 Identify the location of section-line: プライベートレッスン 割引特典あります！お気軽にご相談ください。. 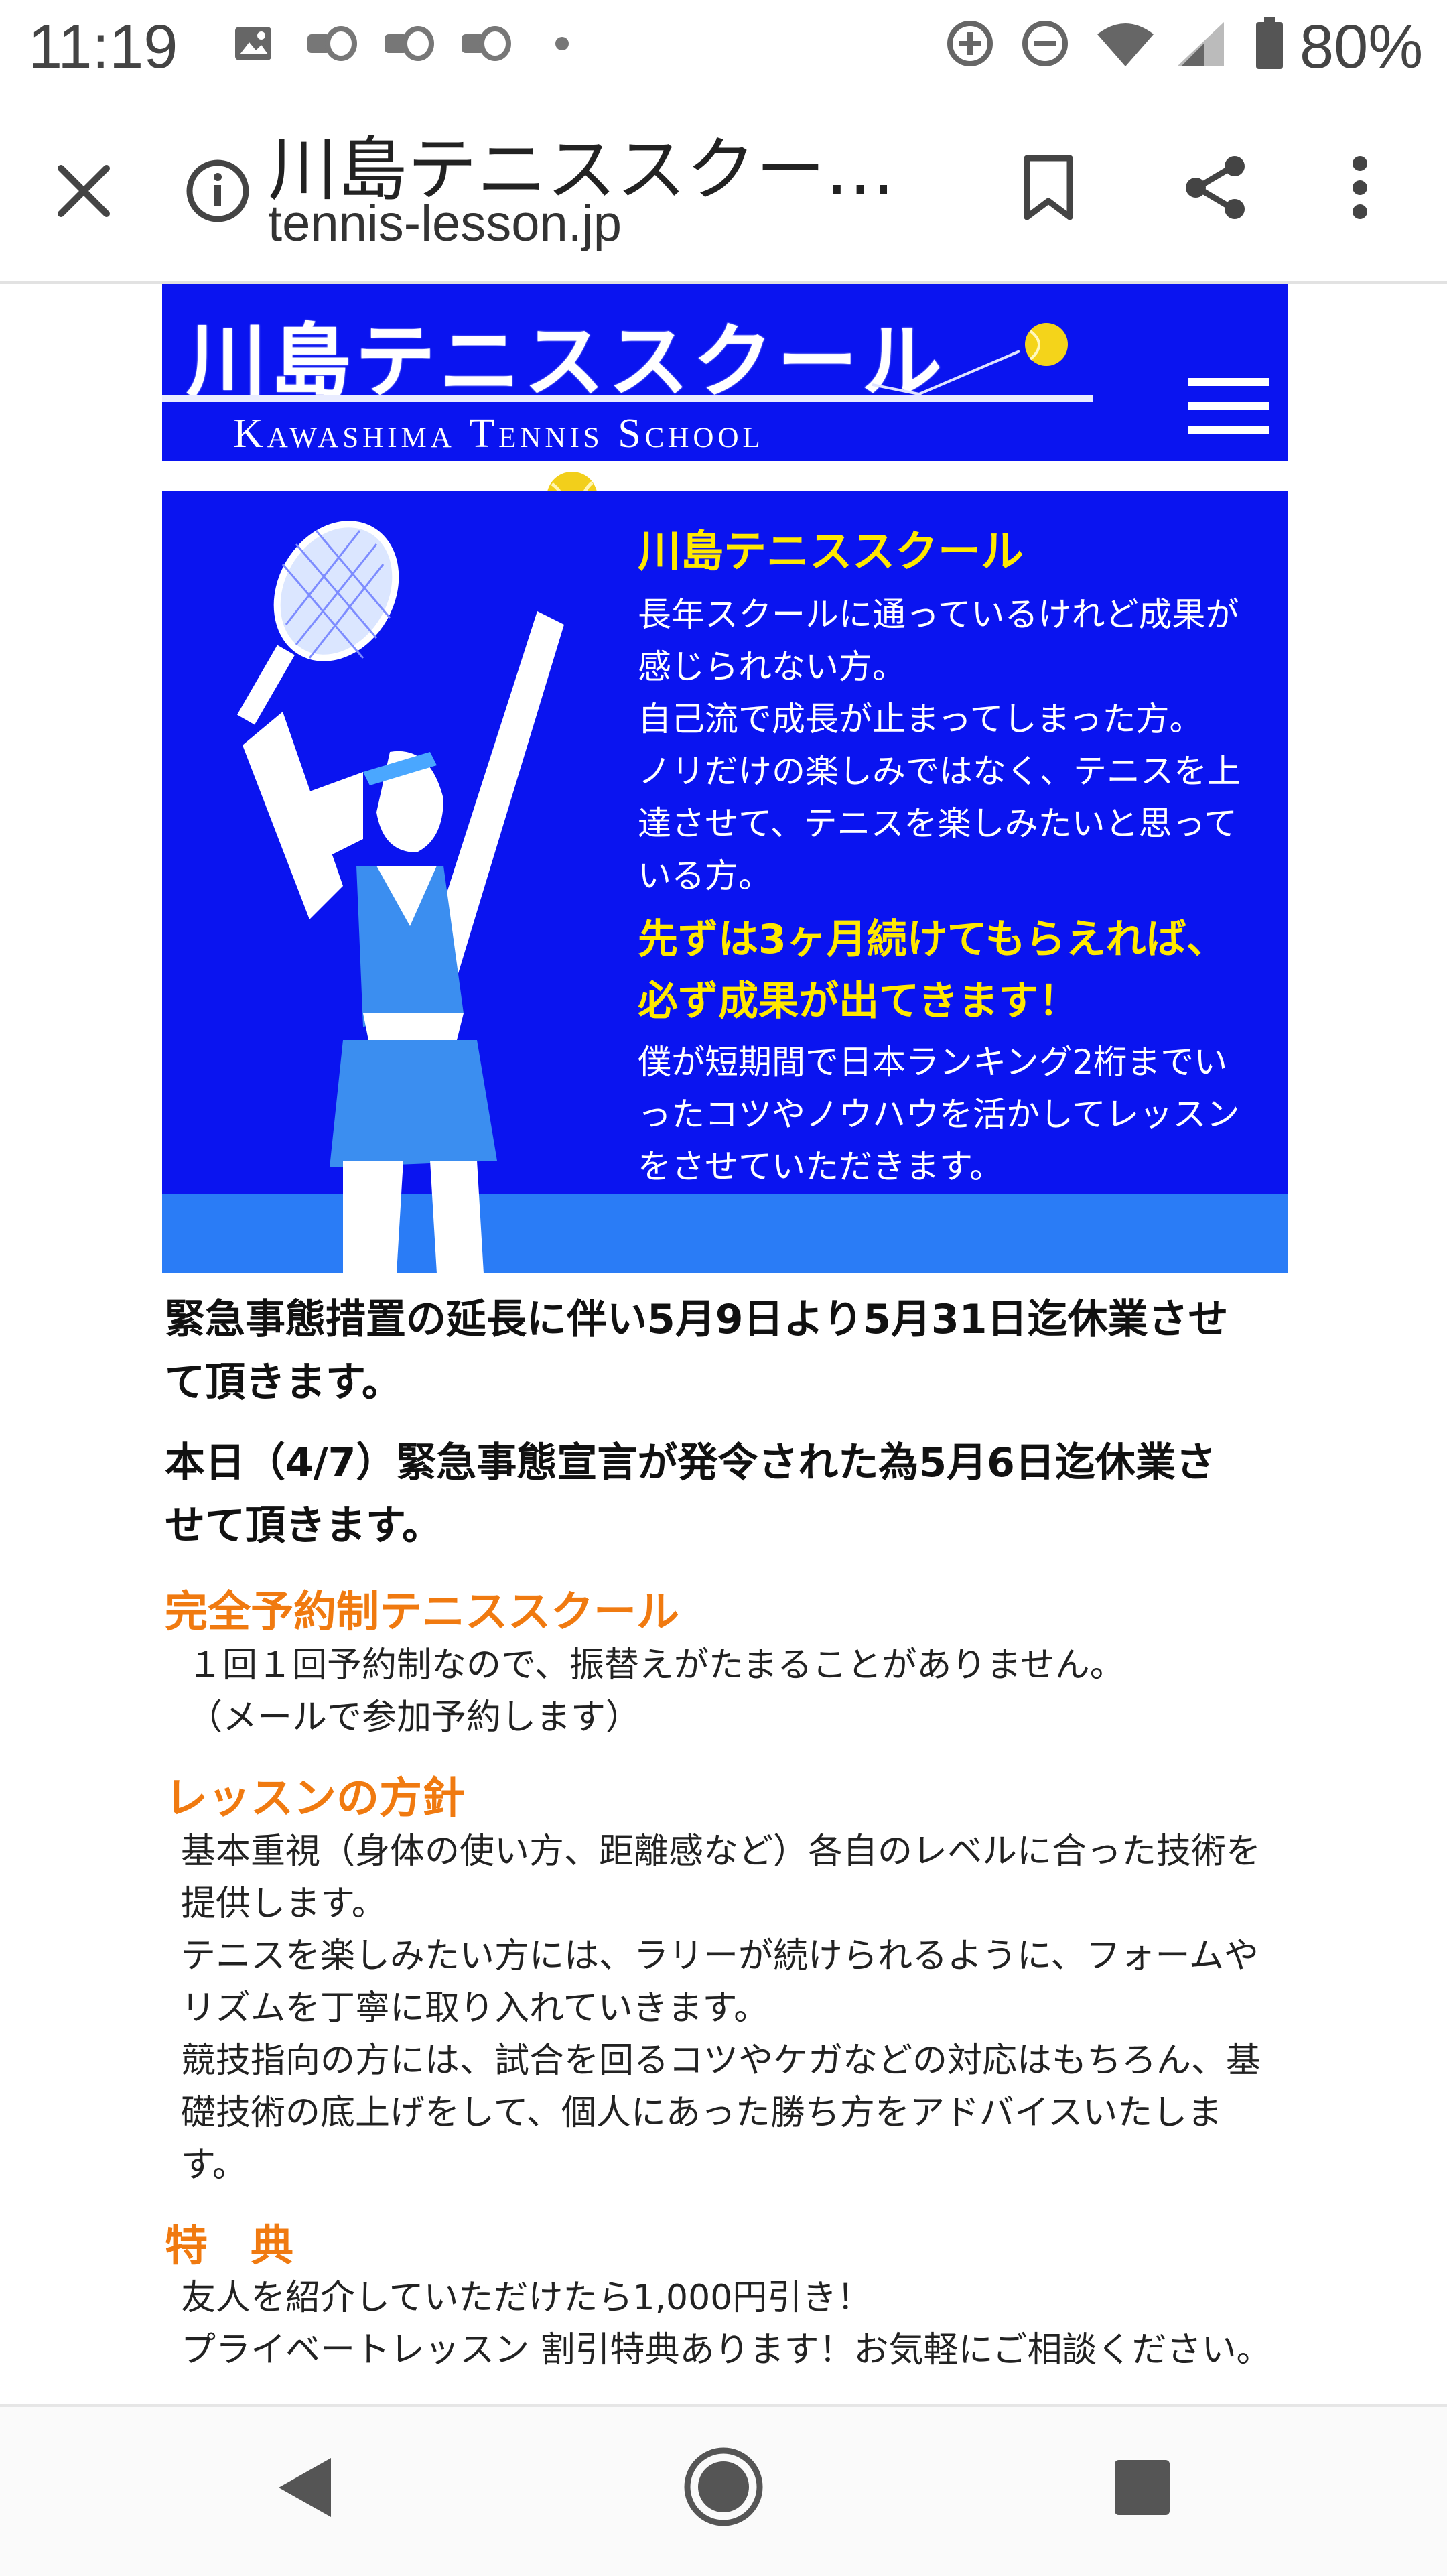
(726, 2350).